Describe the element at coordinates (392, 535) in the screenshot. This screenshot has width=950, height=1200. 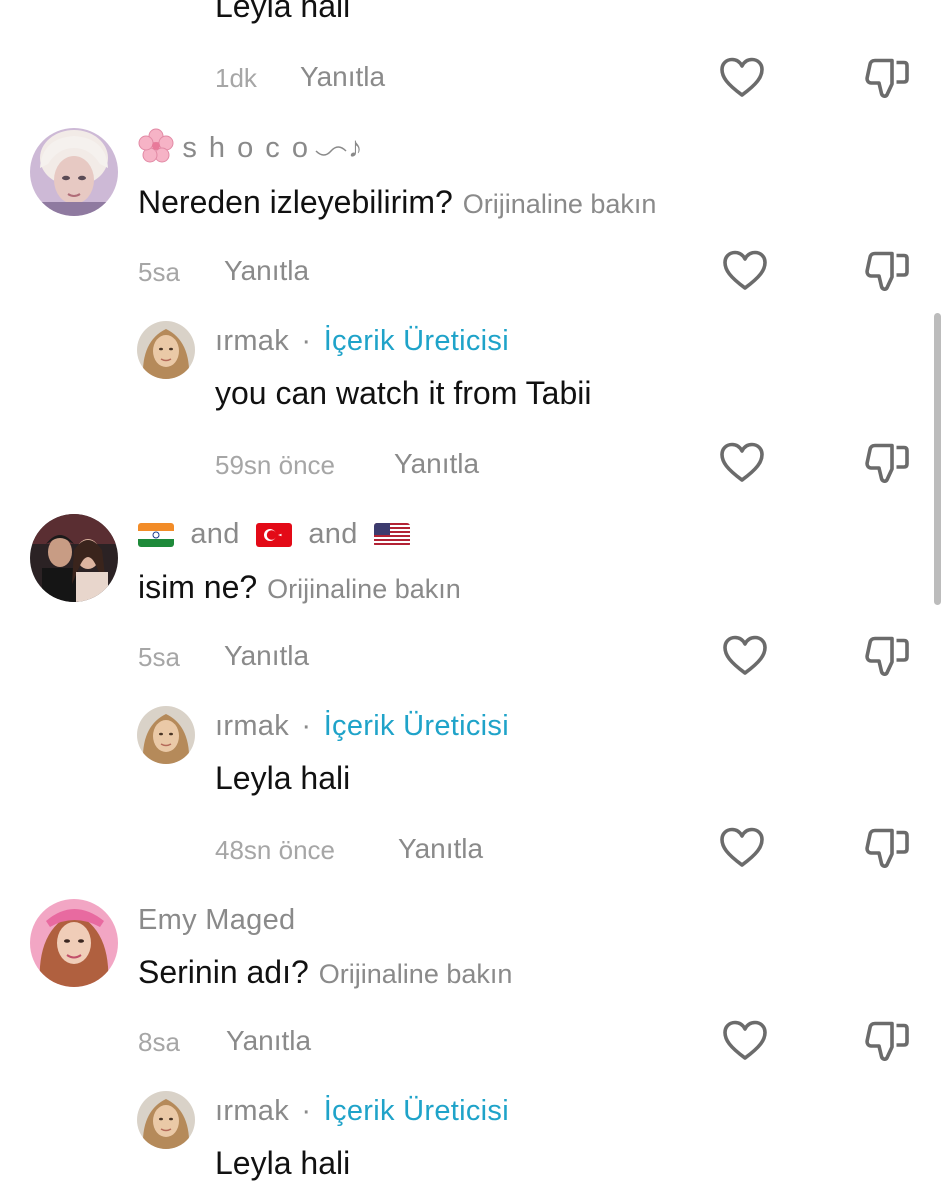
I see `usa-flag` at that location.